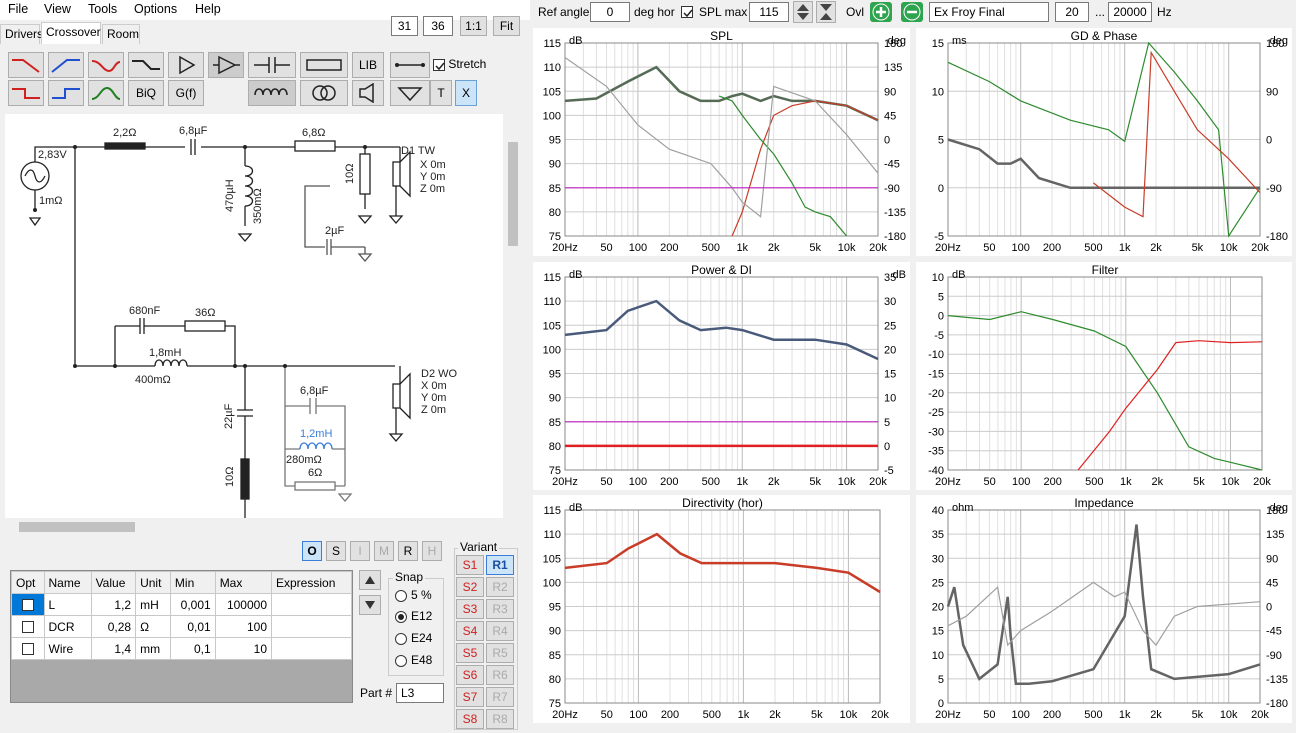 This screenshot has height=733, width=1296. I want to click on hscroll-thumb, so click(77, 527).